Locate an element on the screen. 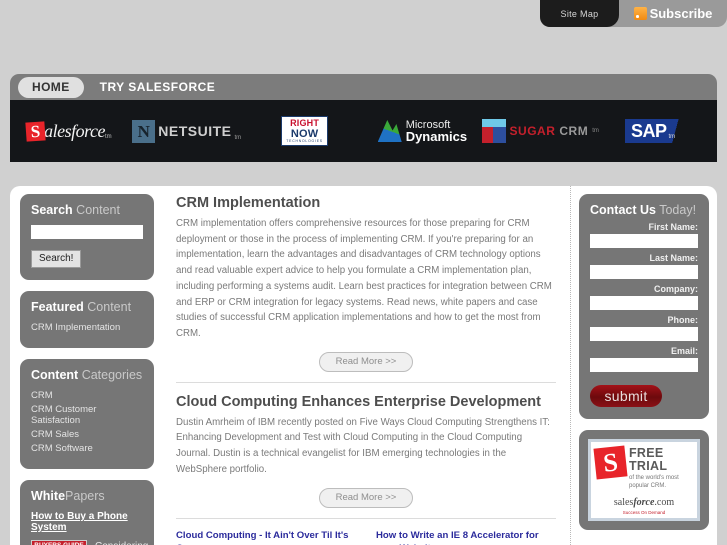 This screenshot has height=545, width=727. sap-tm: tm is located at coordinates (672, 137).